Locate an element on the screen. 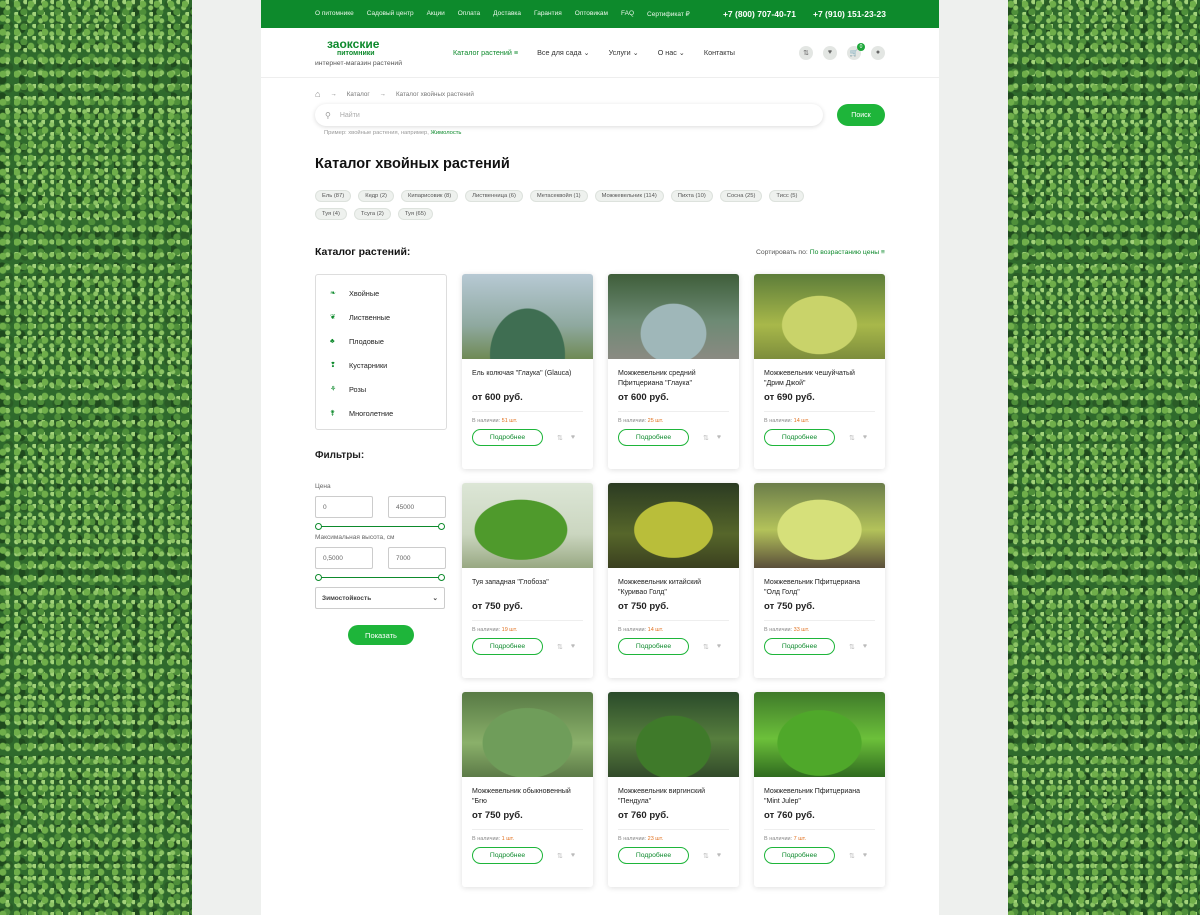 Image resolution: width=1200 pixels, height=915 pixels. product-name: Ель колючая "Глаука" (Glauca) is located at coordinates (527, 374).